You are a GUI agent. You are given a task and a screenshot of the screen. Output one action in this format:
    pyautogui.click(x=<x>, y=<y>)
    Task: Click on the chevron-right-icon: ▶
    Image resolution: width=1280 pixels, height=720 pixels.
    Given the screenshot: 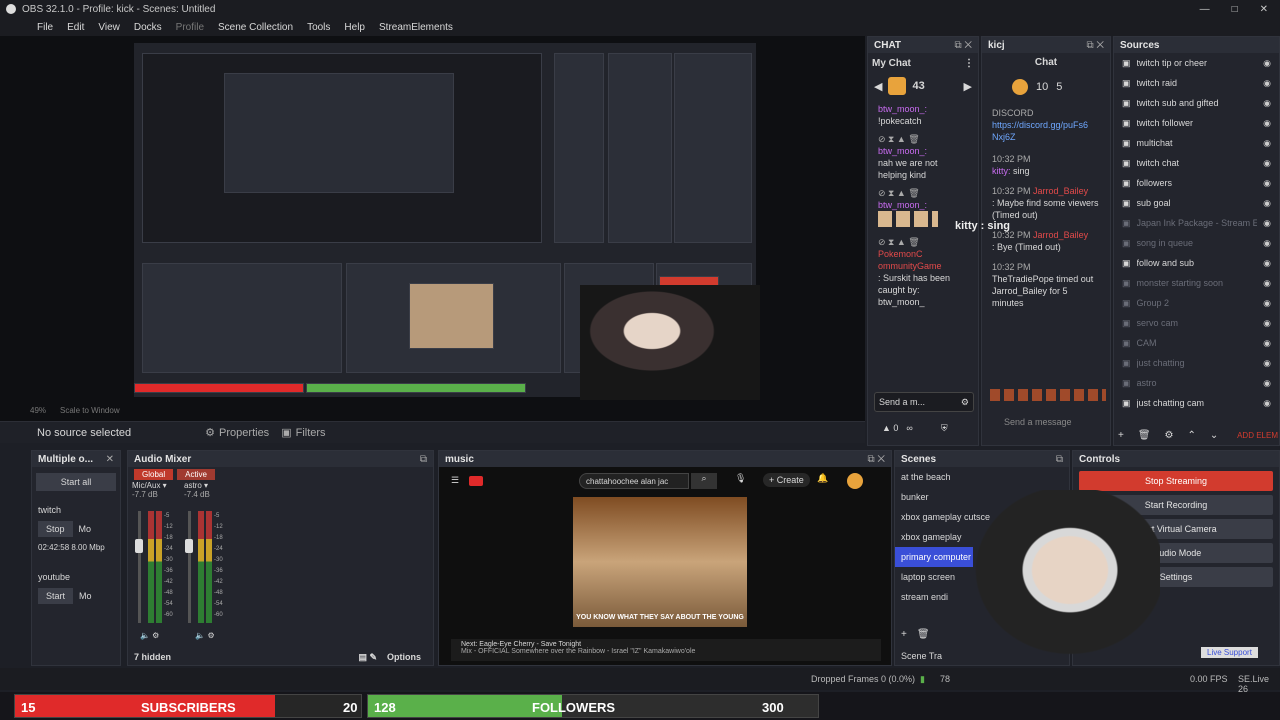 What is the action you would take?
    pyautogui.click(x=968, y=86)
    